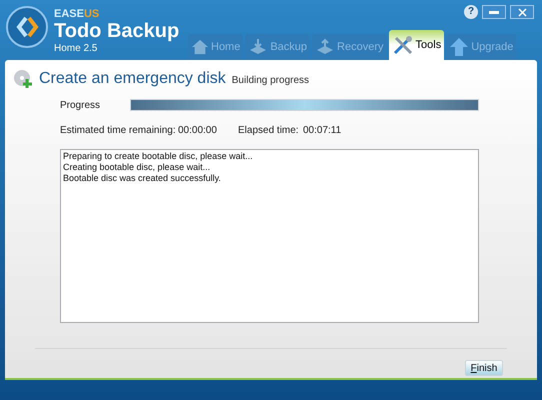 The image size is (542, 400). What do you see at coordinates (322, 131) in the screenshot?
I see `elapsed-value: 00:07:11` at bounding box center [322, 131].